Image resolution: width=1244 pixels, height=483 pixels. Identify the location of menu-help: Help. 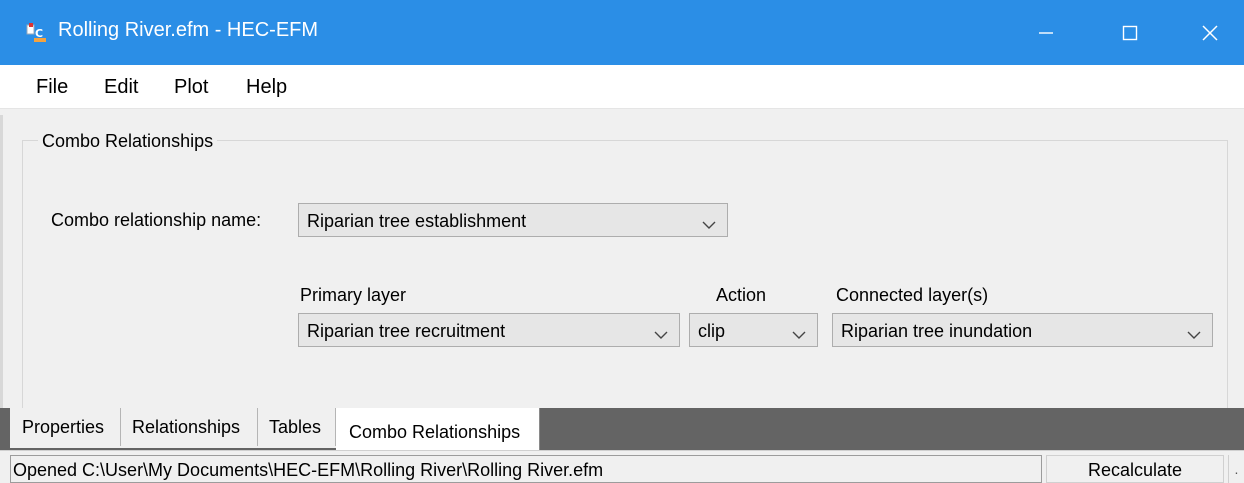
(266, 87).